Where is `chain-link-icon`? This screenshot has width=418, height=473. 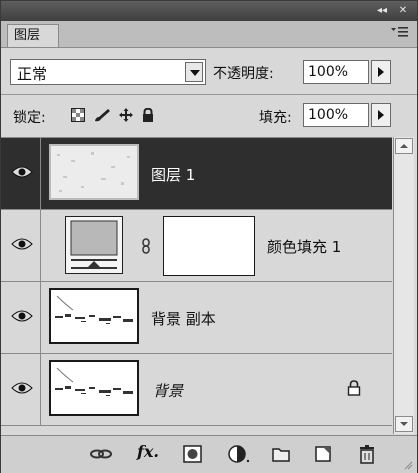 chain-link-icon is located at coordinates (146, 246).